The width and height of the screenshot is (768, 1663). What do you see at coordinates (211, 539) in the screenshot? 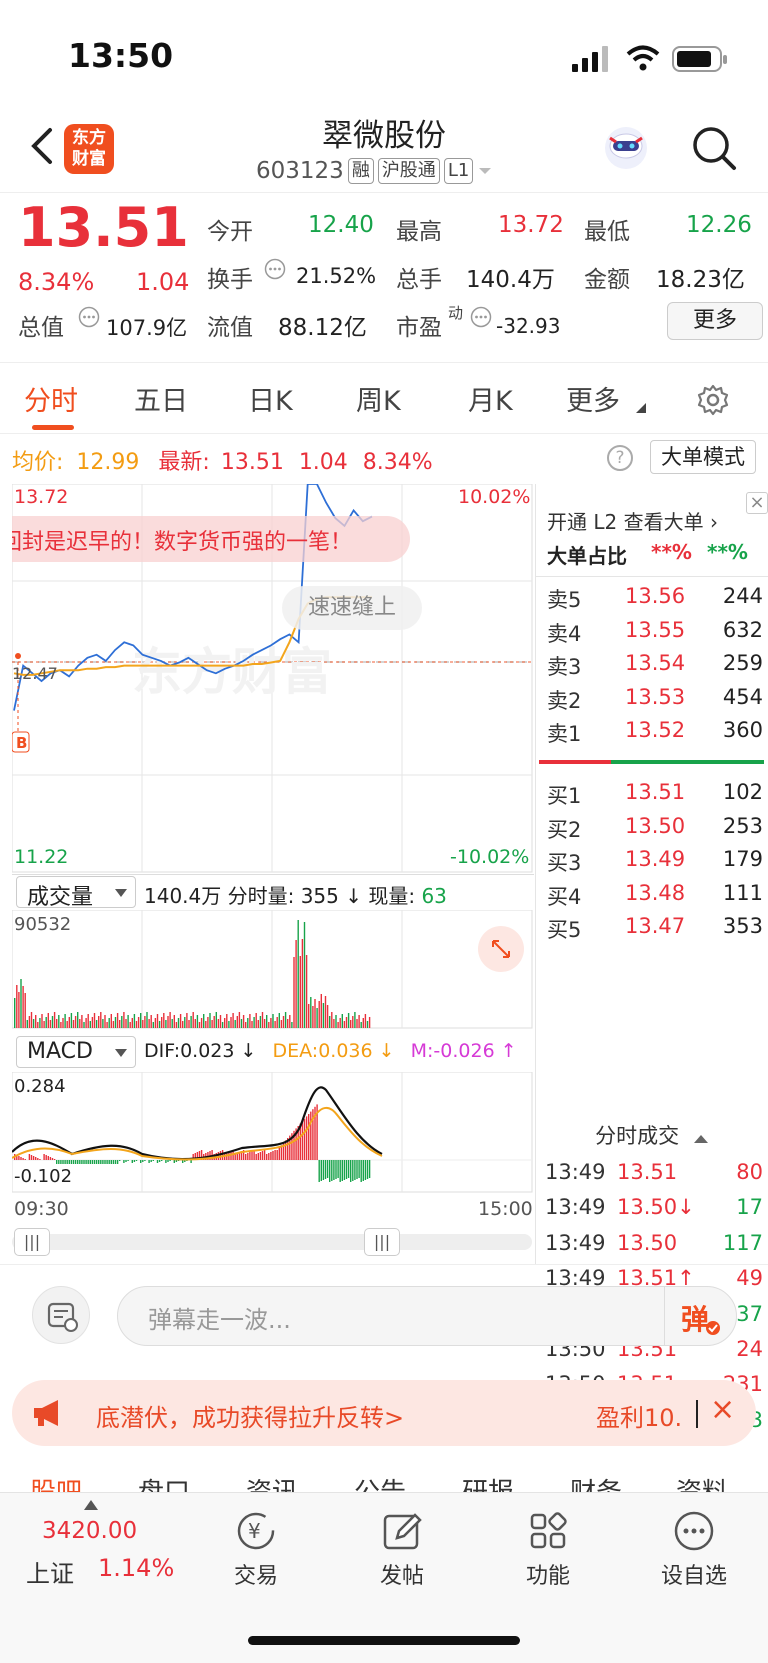
I see `danmu-bubble-1: 回封是迟早的！数字货币强的一笔！` at bounding box center [211, 539].